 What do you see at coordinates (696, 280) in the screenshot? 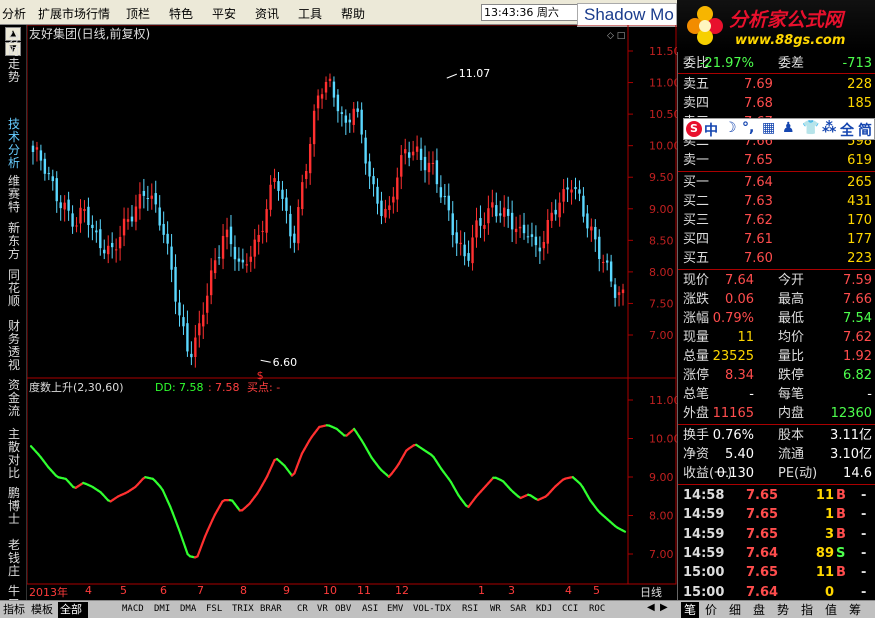
I see `stat-label: 现价` at bounding box center [696, 280].